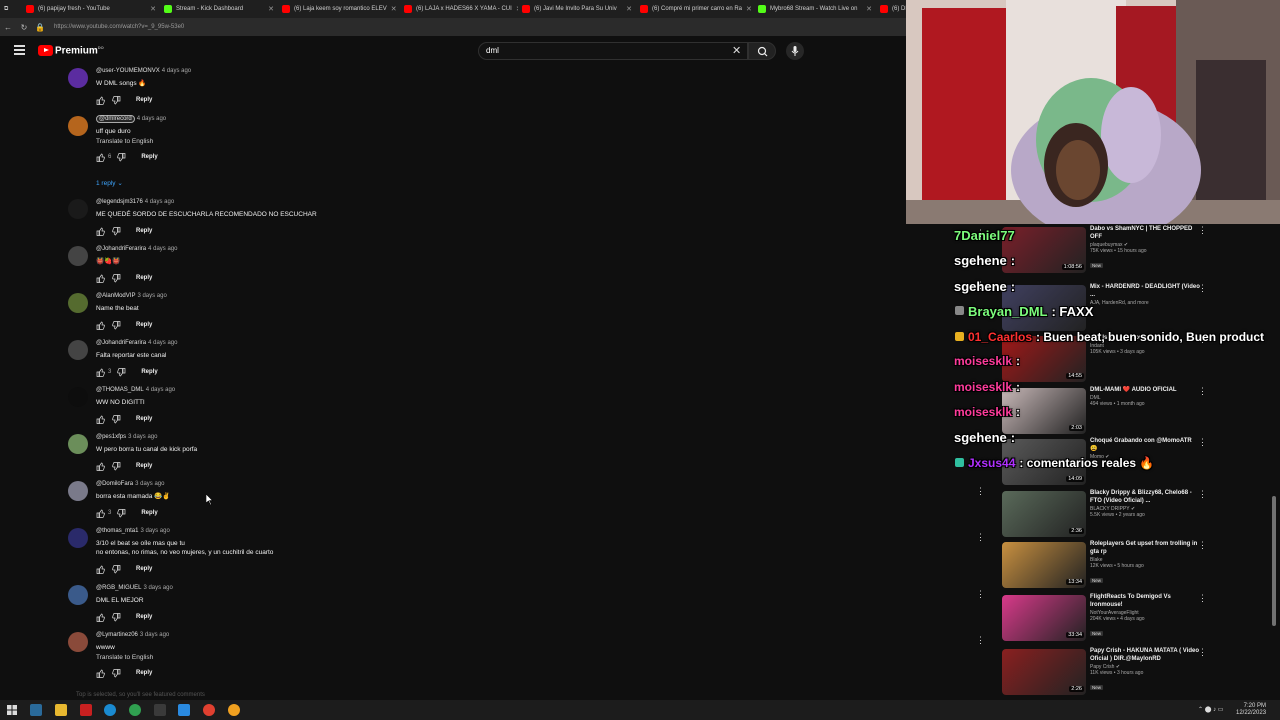 The image size is (1280, 720). I want to click on search-value: dml, so click(492, 50).